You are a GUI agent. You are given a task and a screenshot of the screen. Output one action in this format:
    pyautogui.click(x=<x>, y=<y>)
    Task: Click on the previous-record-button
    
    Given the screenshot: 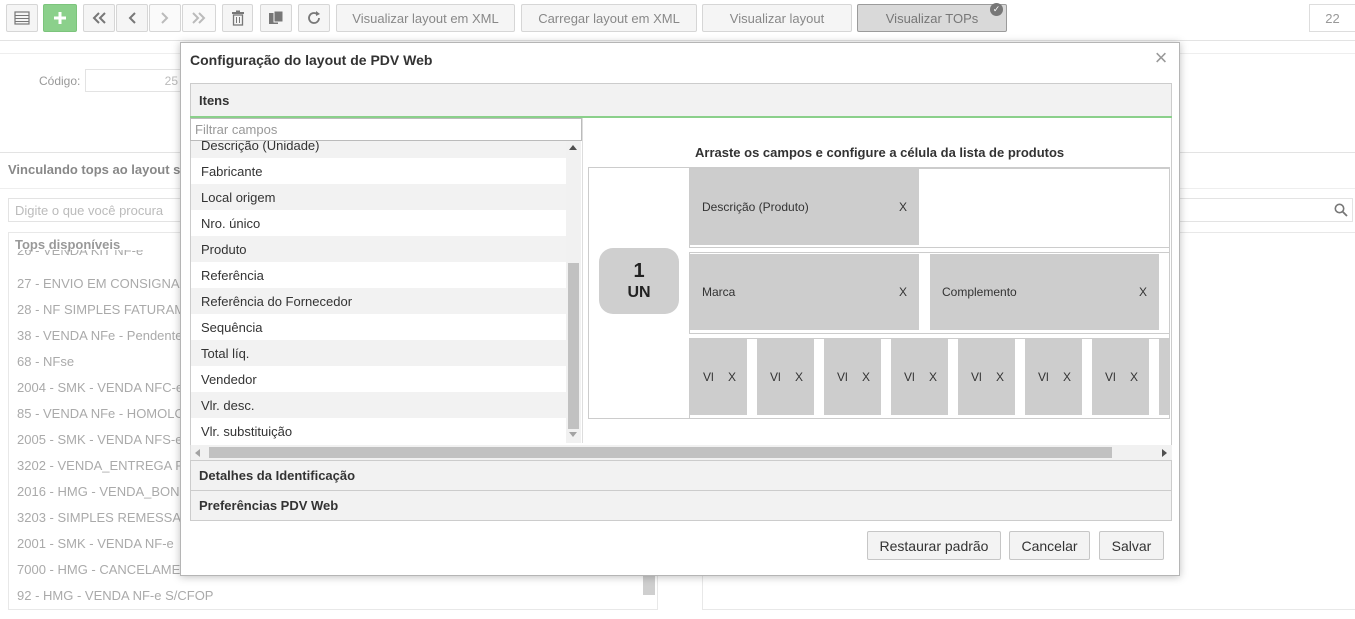 What is the action you would take?
    pyautogui.click(x=132, y=18)
    